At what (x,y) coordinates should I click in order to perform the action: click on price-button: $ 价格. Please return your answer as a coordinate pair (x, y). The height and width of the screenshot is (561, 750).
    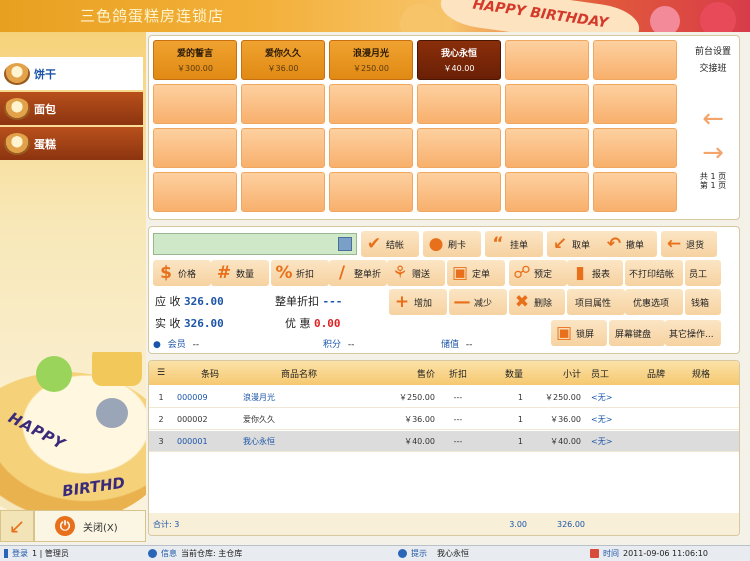
    Looking at the image, I should click on (182, 273).